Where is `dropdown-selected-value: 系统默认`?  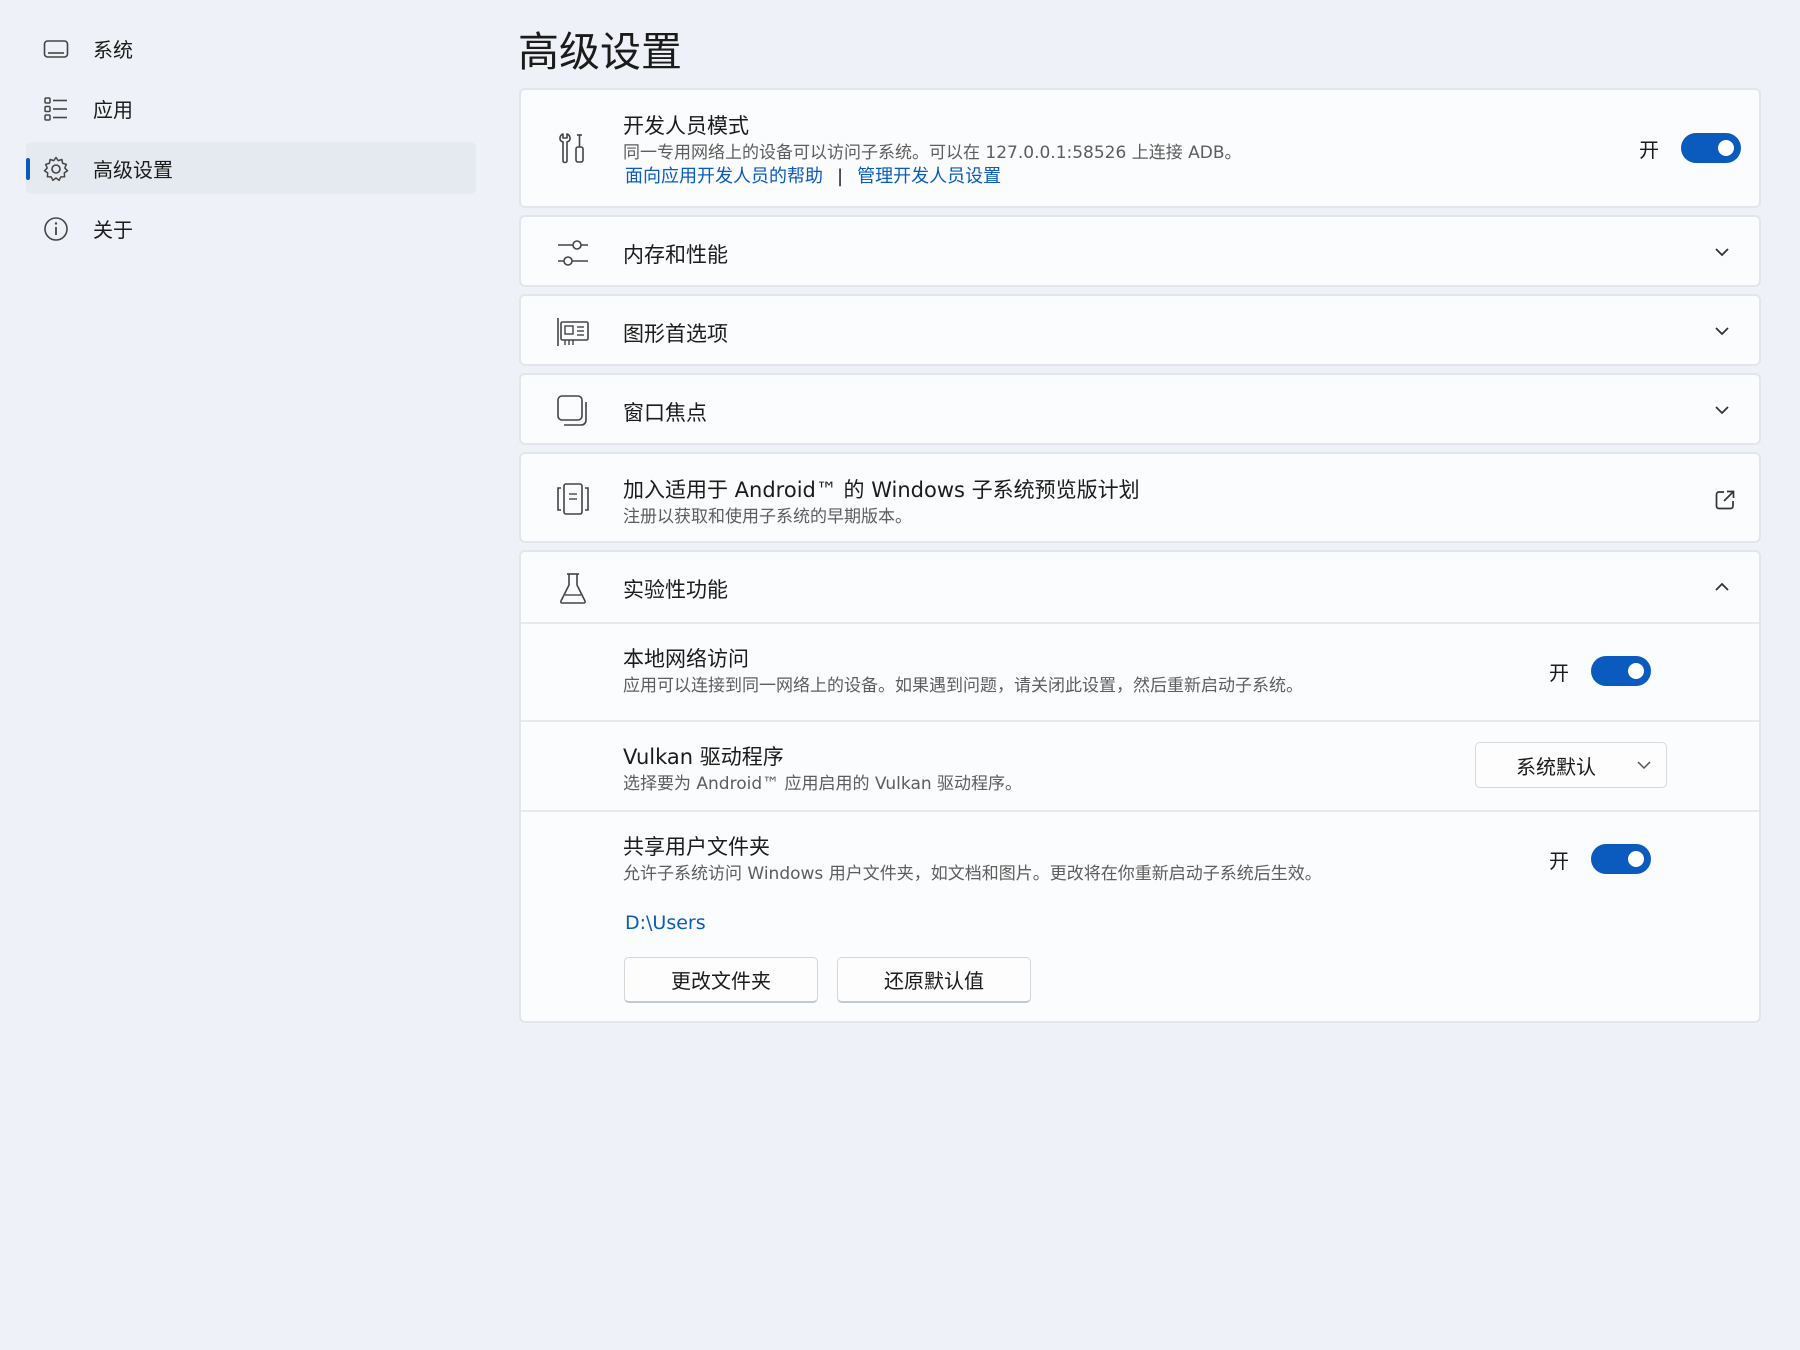
dropdown-selected-value: 系统默认 is located at coordinates (1556, 766).